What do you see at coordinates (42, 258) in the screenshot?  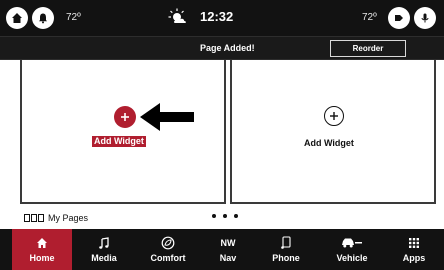 I see `nav-label: Home` at bounding box center [42, 258].